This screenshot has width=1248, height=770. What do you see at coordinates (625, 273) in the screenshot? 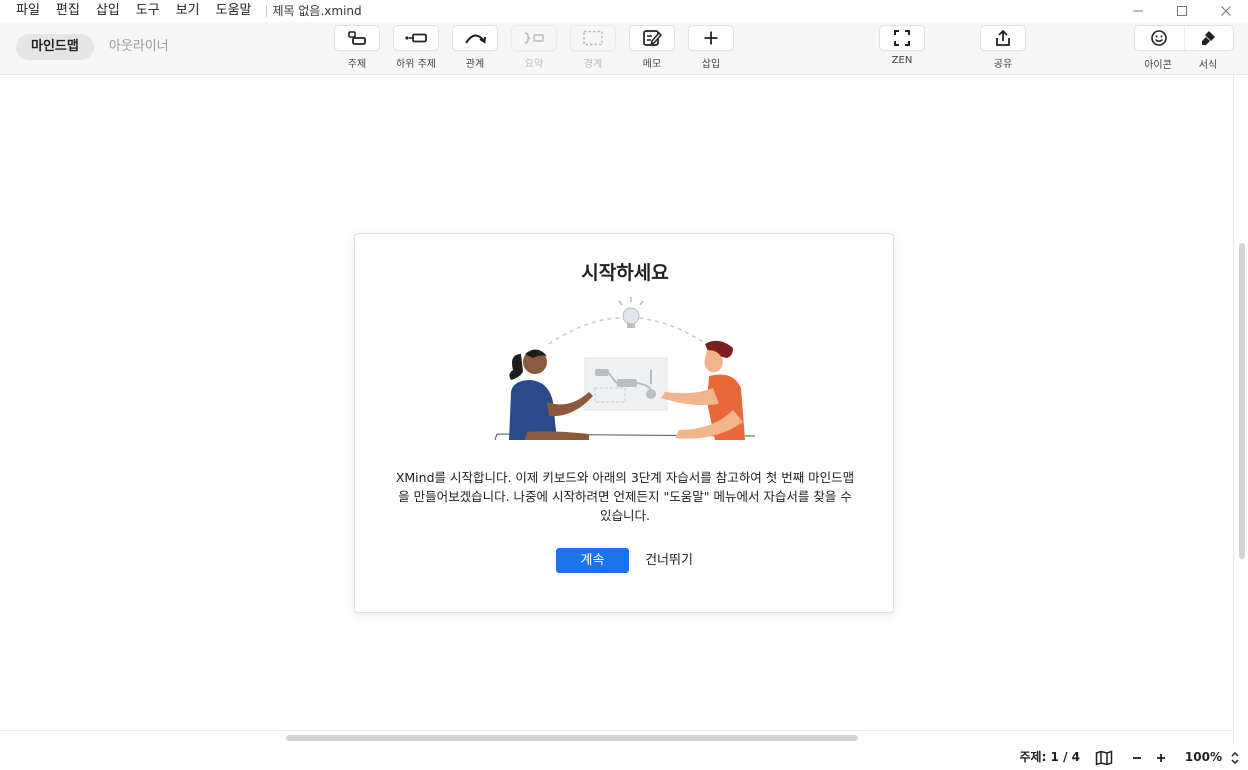
I see `dialog-title: 시작하세요` at bounding box center [625, 273].